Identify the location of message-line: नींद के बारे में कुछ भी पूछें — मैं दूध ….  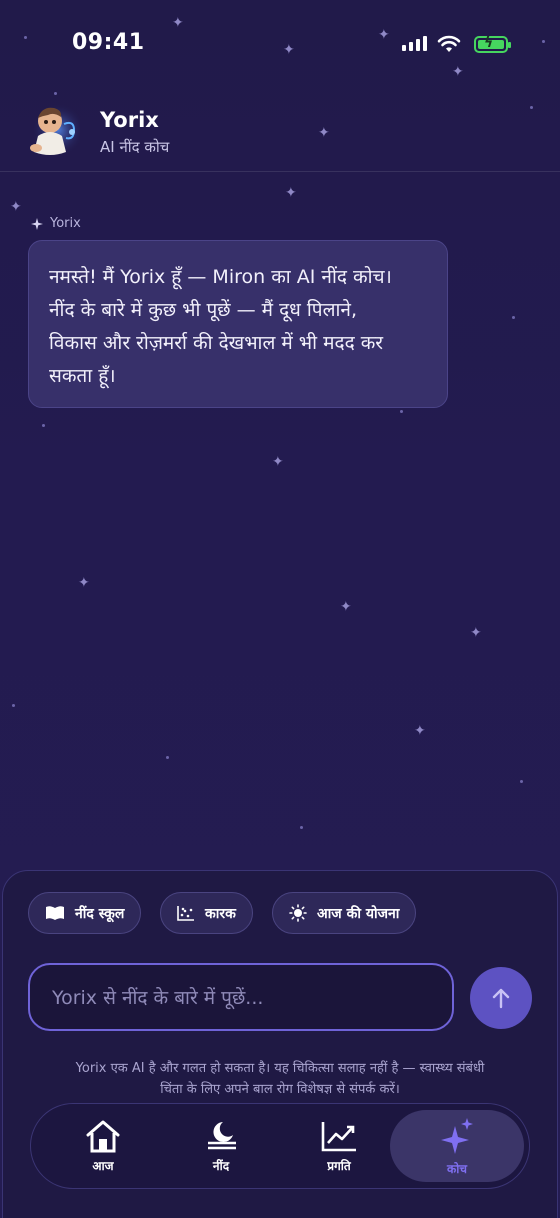
(203, 310).